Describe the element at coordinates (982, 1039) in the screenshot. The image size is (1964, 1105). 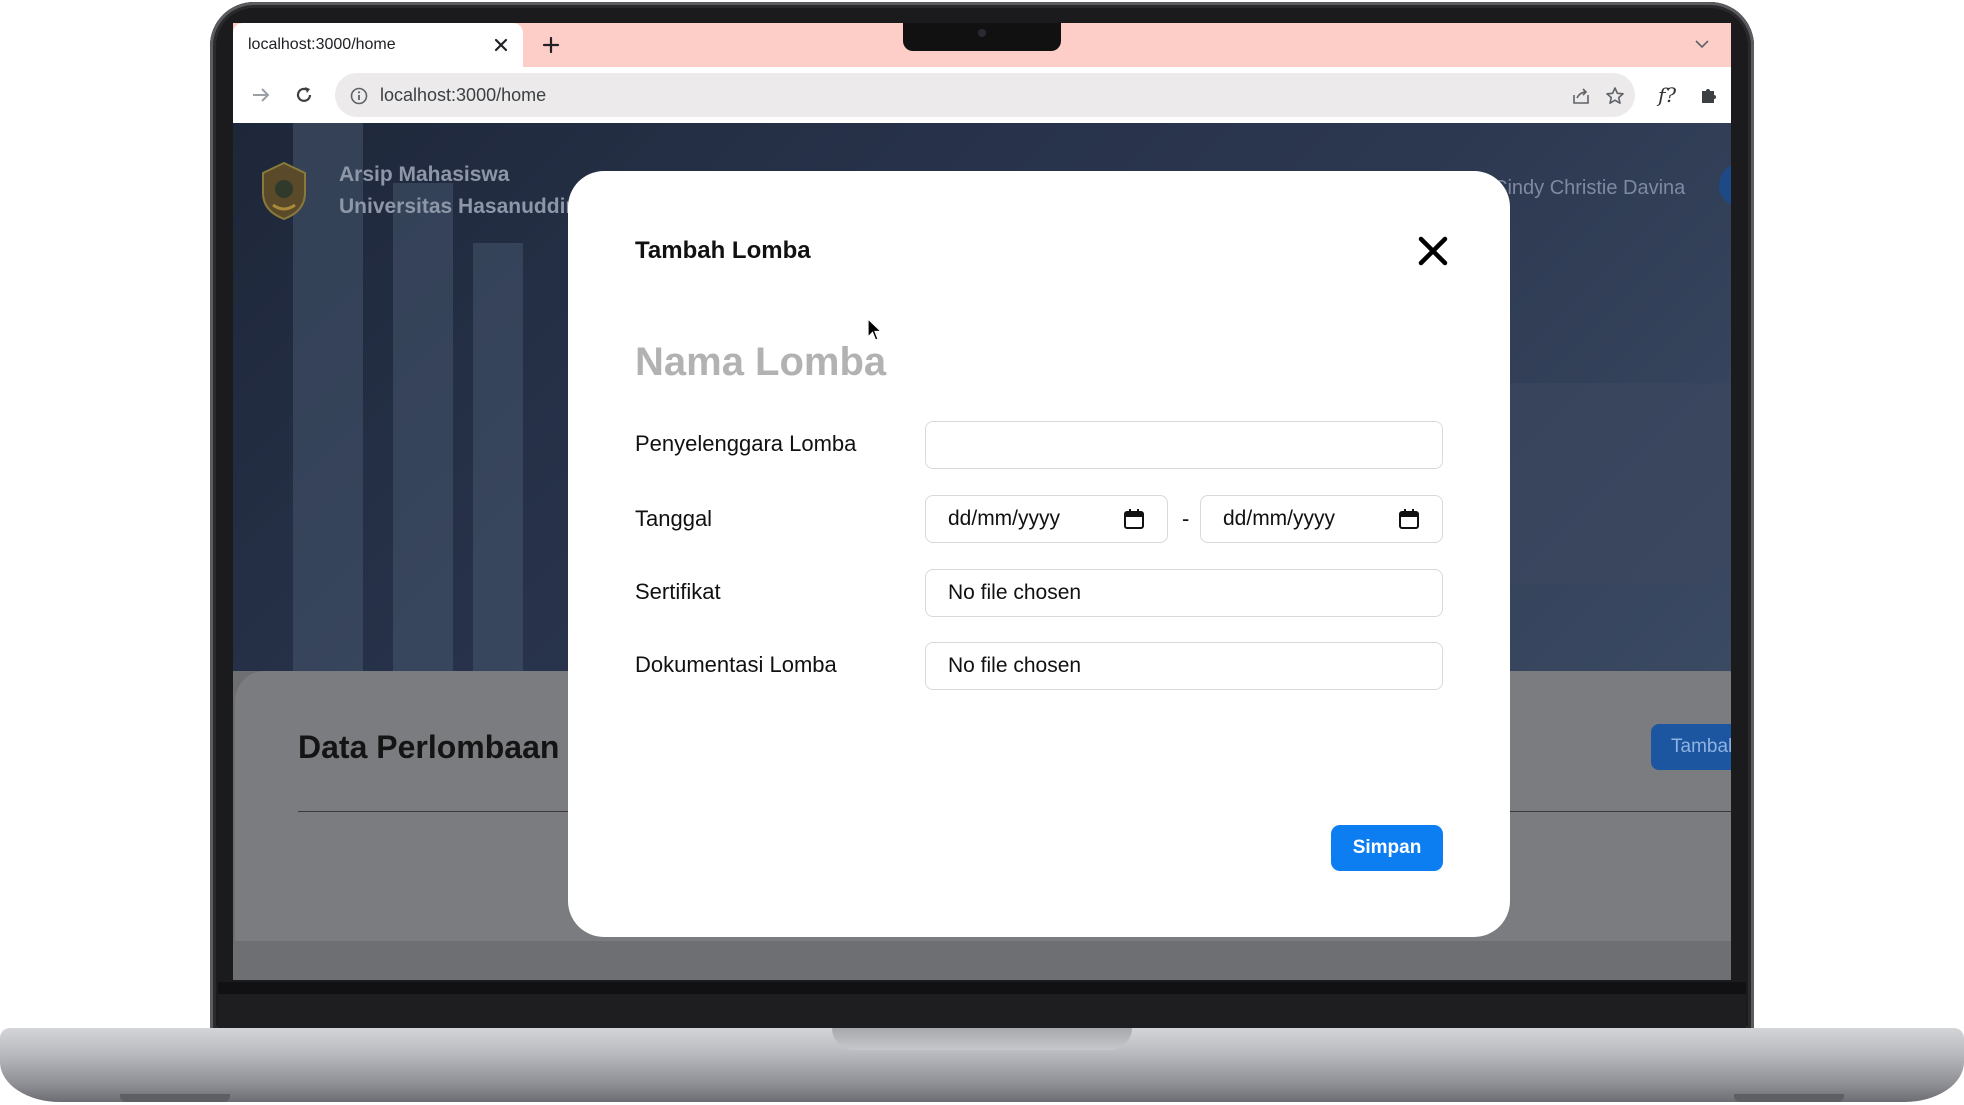
I see `laptop-opening-notch` at that location.